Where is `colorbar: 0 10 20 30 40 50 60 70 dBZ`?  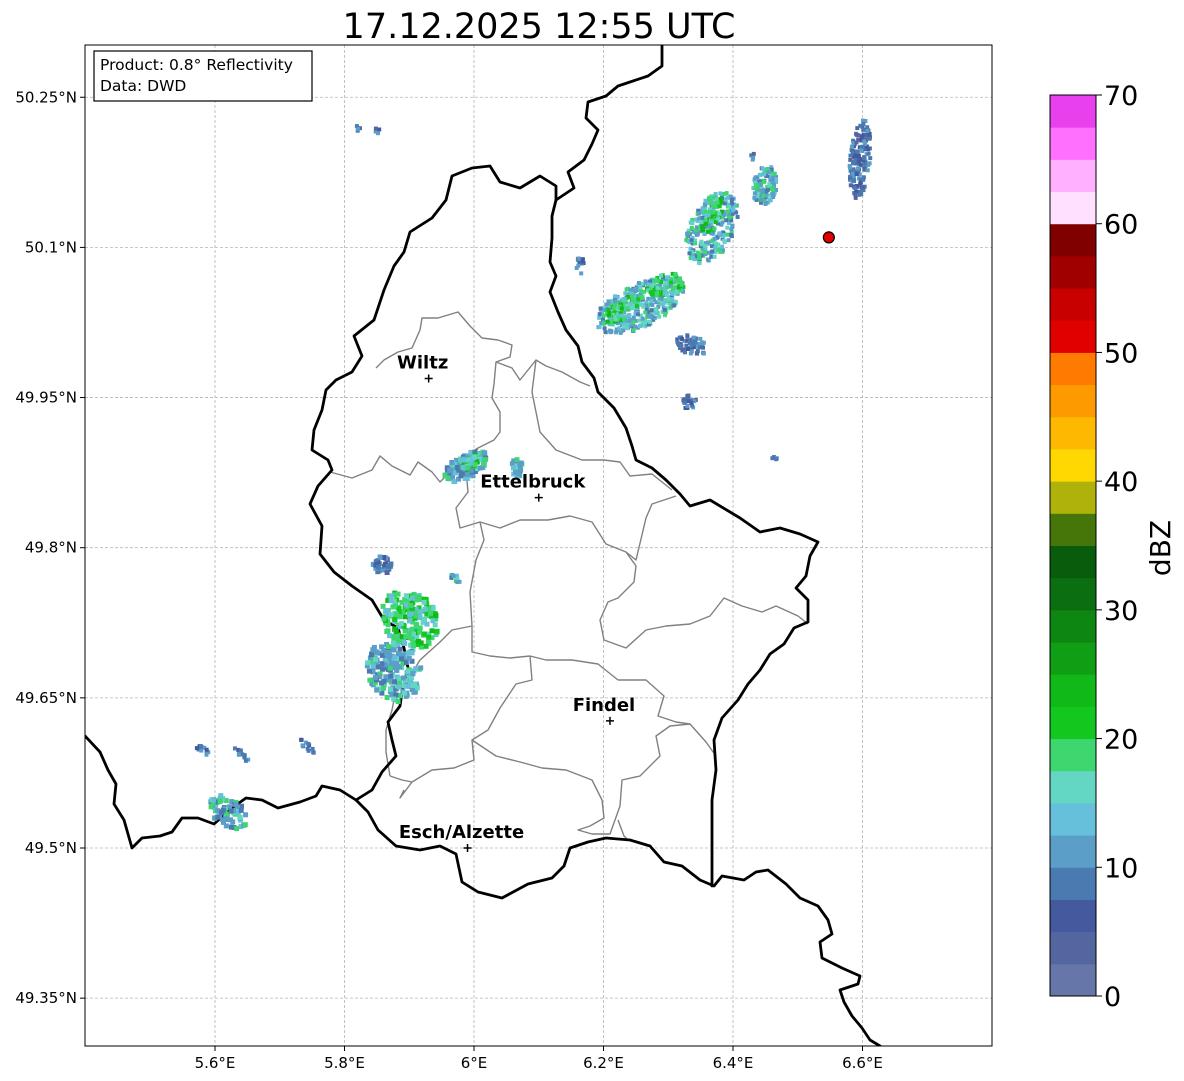
colorbar: 0 10 20 30 40 50 60 70 dBZ is located at coordinates (1113, 547).